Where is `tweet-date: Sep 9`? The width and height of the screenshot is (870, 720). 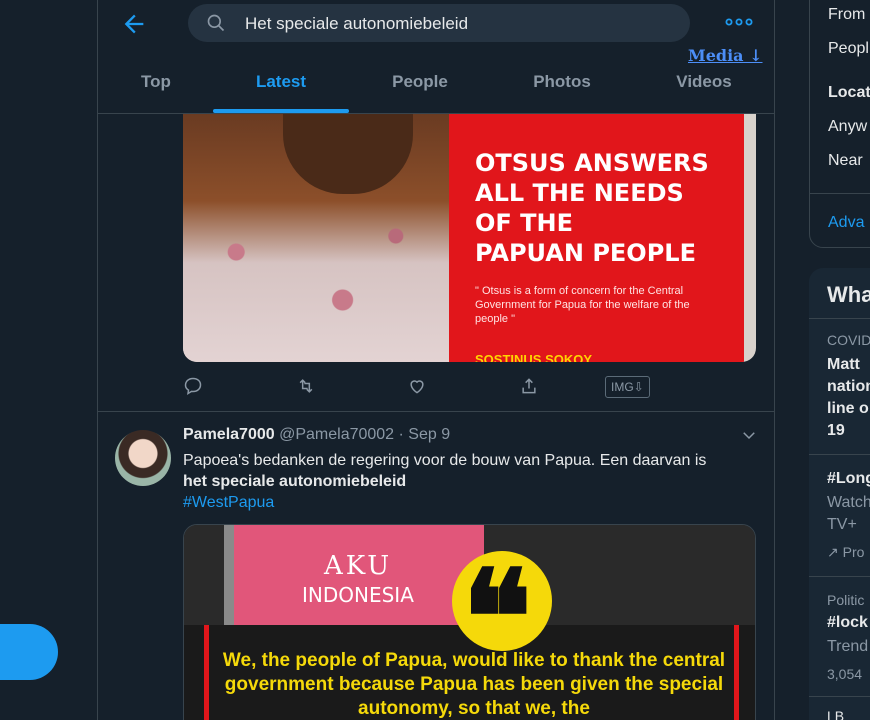 tweet-date: Sep 9 is located at coordinates (429, 434).